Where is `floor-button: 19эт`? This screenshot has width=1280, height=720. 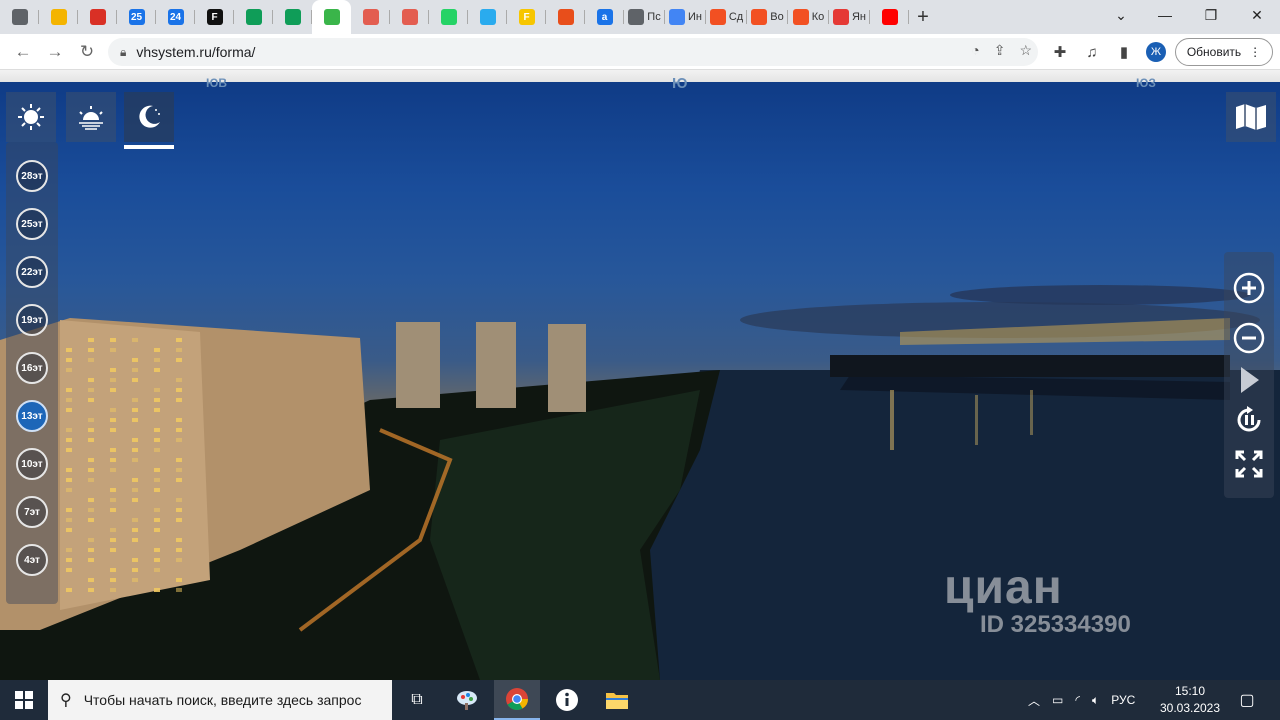 floor-button: 19эт is located at coordinates (32, 320).